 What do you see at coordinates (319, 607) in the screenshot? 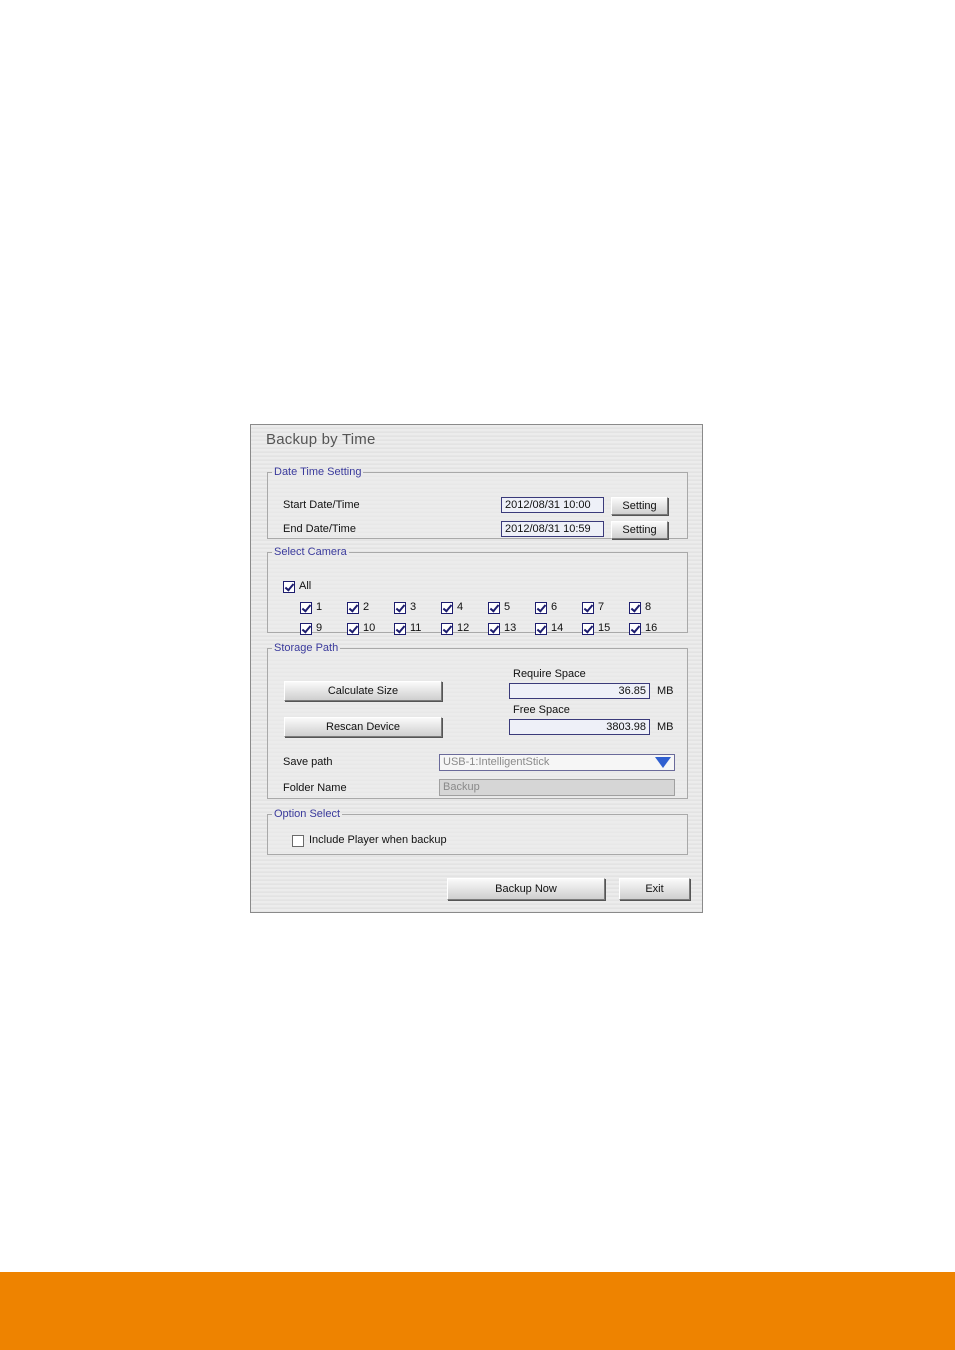
I see `camera-label-1: 1` at bounding box center [319, 607].